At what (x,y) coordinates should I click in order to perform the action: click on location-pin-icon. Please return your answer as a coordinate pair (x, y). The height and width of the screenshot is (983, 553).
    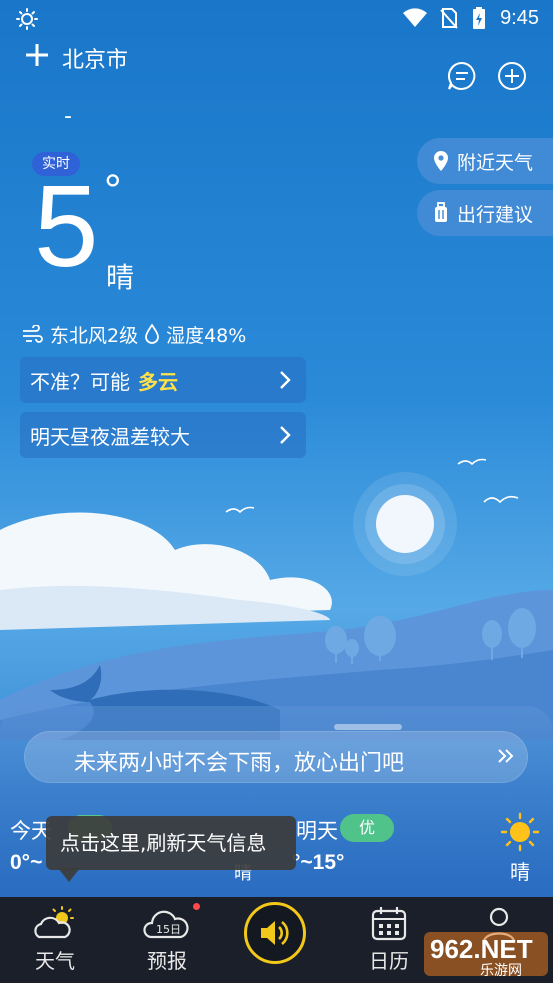
    Looking at the image, I should click on (441, 161).